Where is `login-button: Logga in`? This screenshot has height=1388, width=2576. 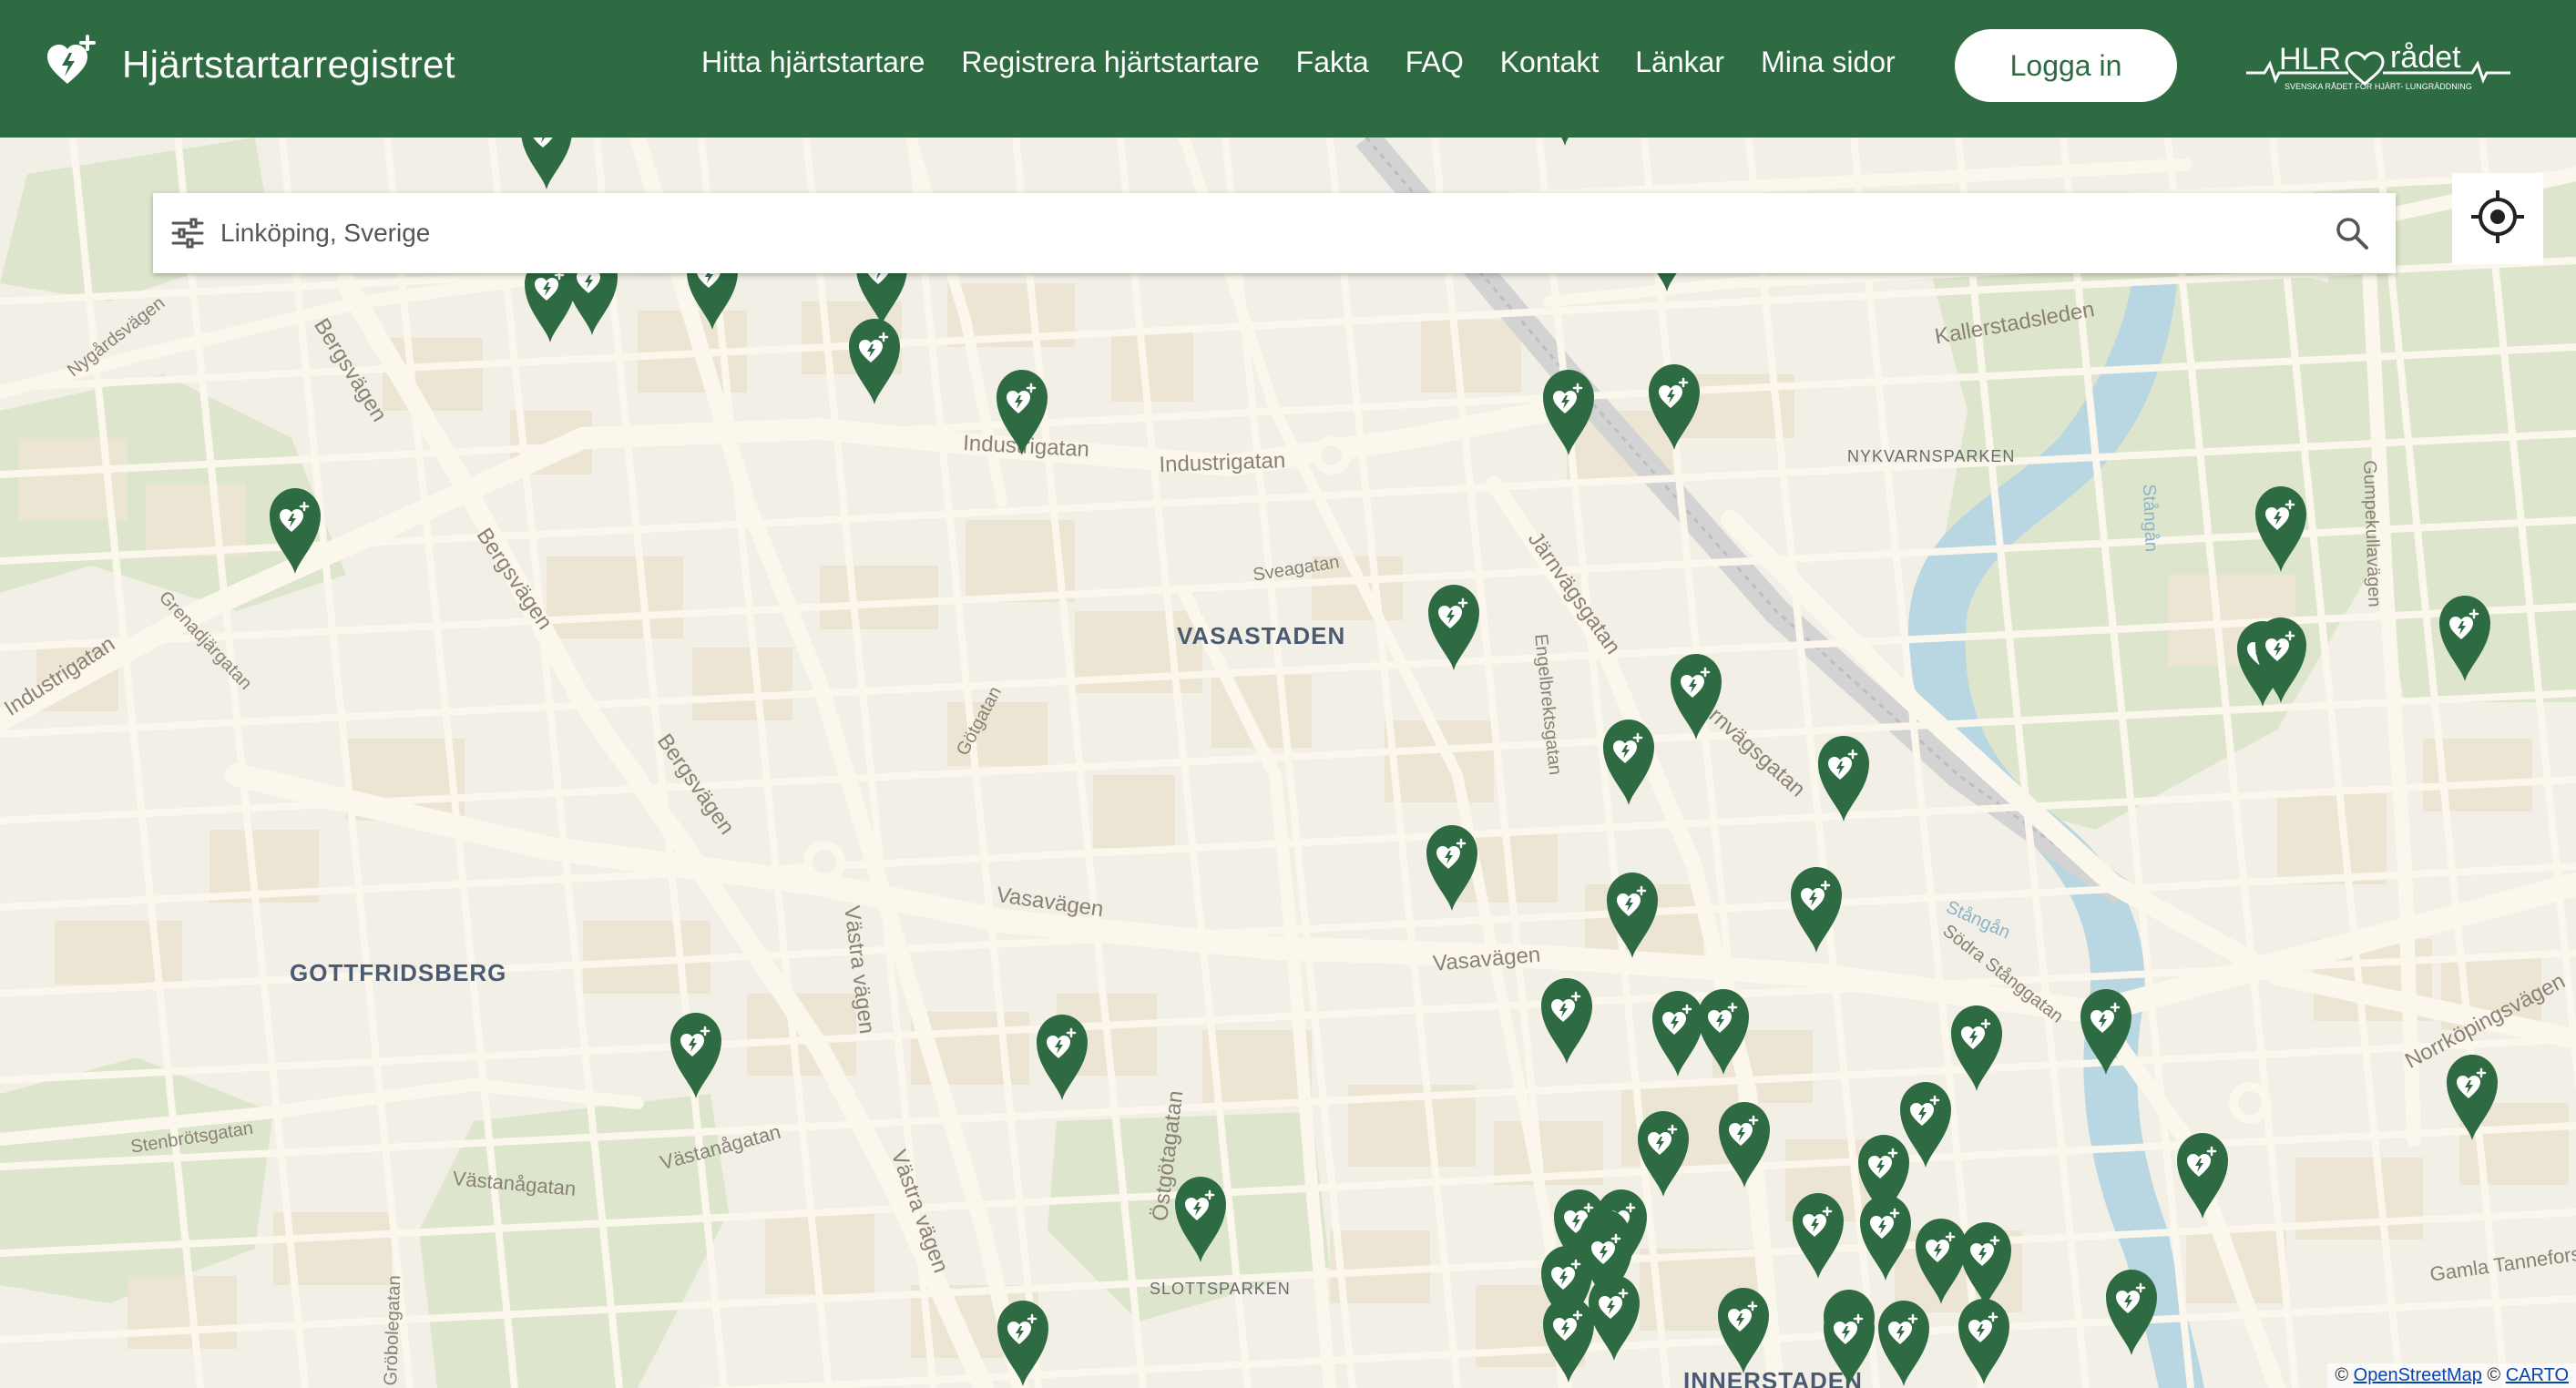 login-button: Logga in is located at coordinates (2066, 65).